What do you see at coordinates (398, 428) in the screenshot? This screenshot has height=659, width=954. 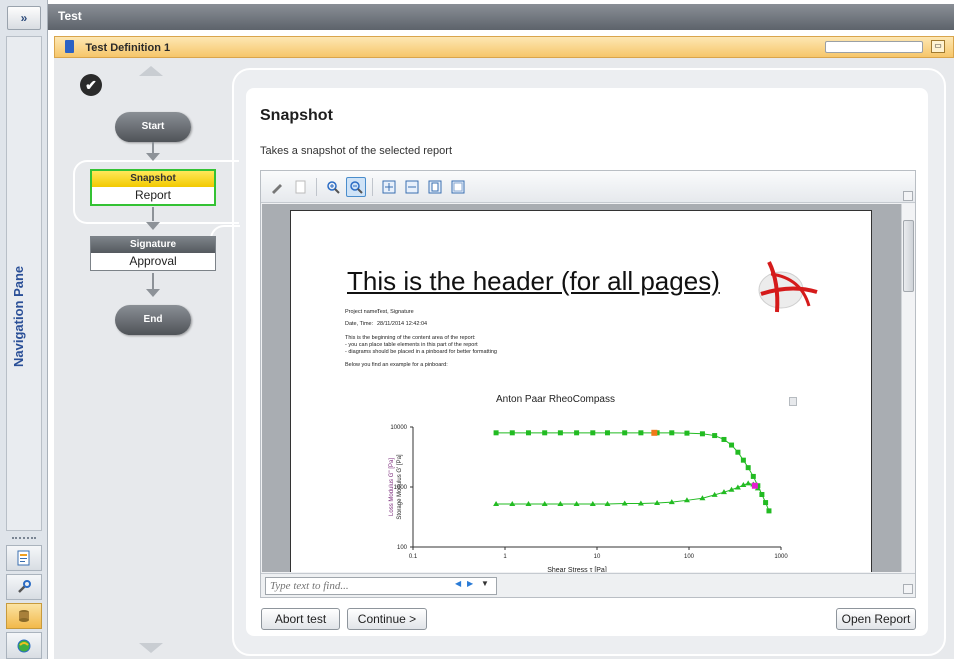 I see `y-tick-label: 10000` at bounding box center [398, 428].